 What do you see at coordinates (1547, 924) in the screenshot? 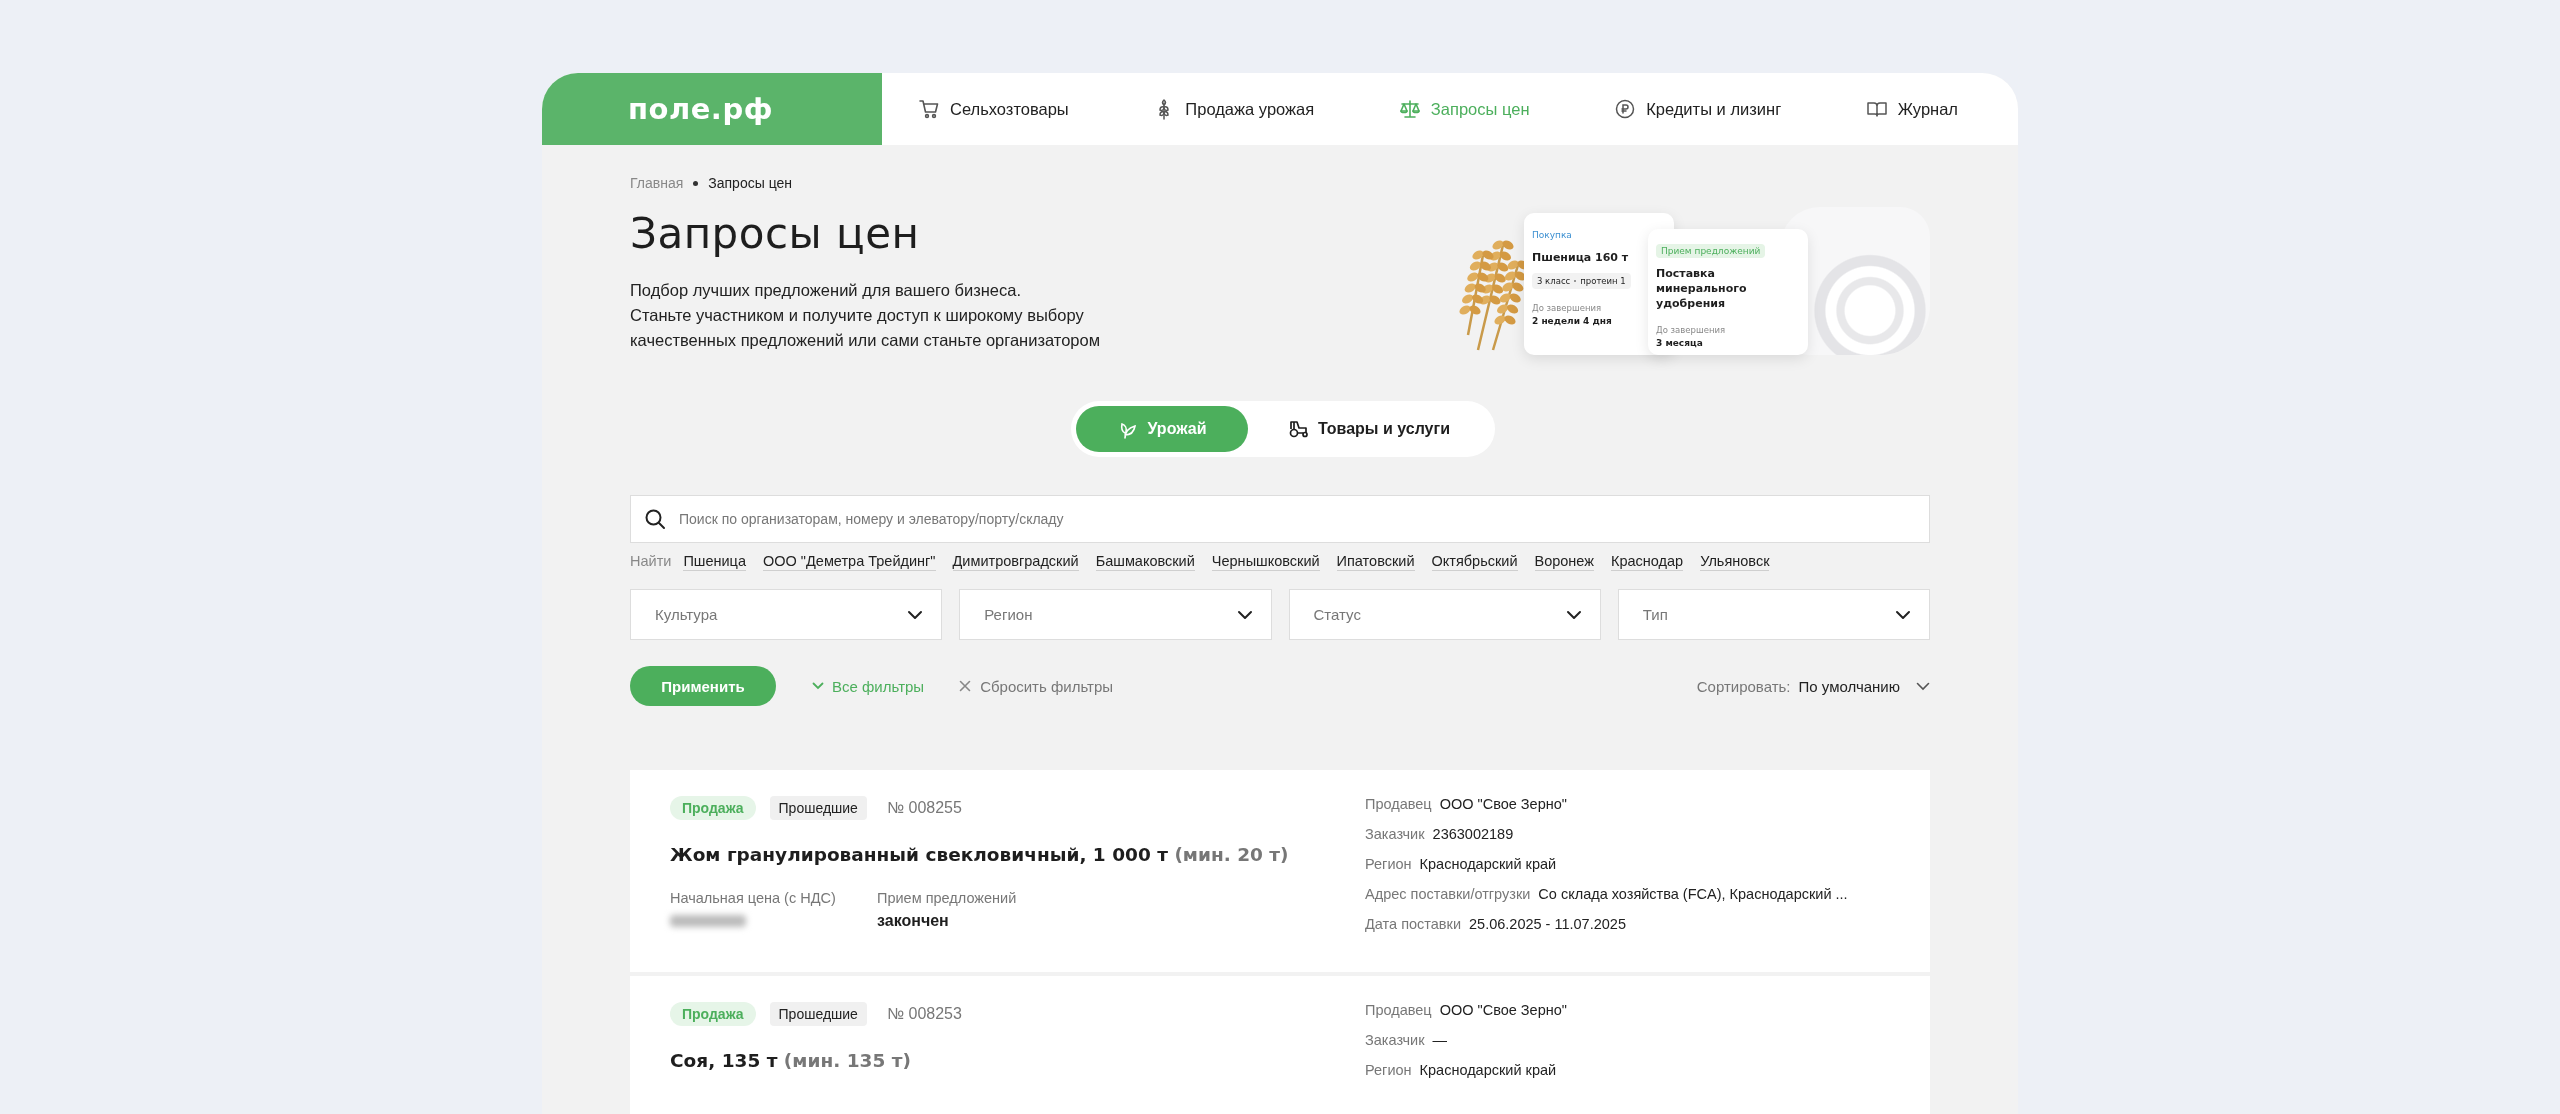
I see `detail-value: 25.06.2025 - 11.07.2025` at bounding box center [1547, 924].